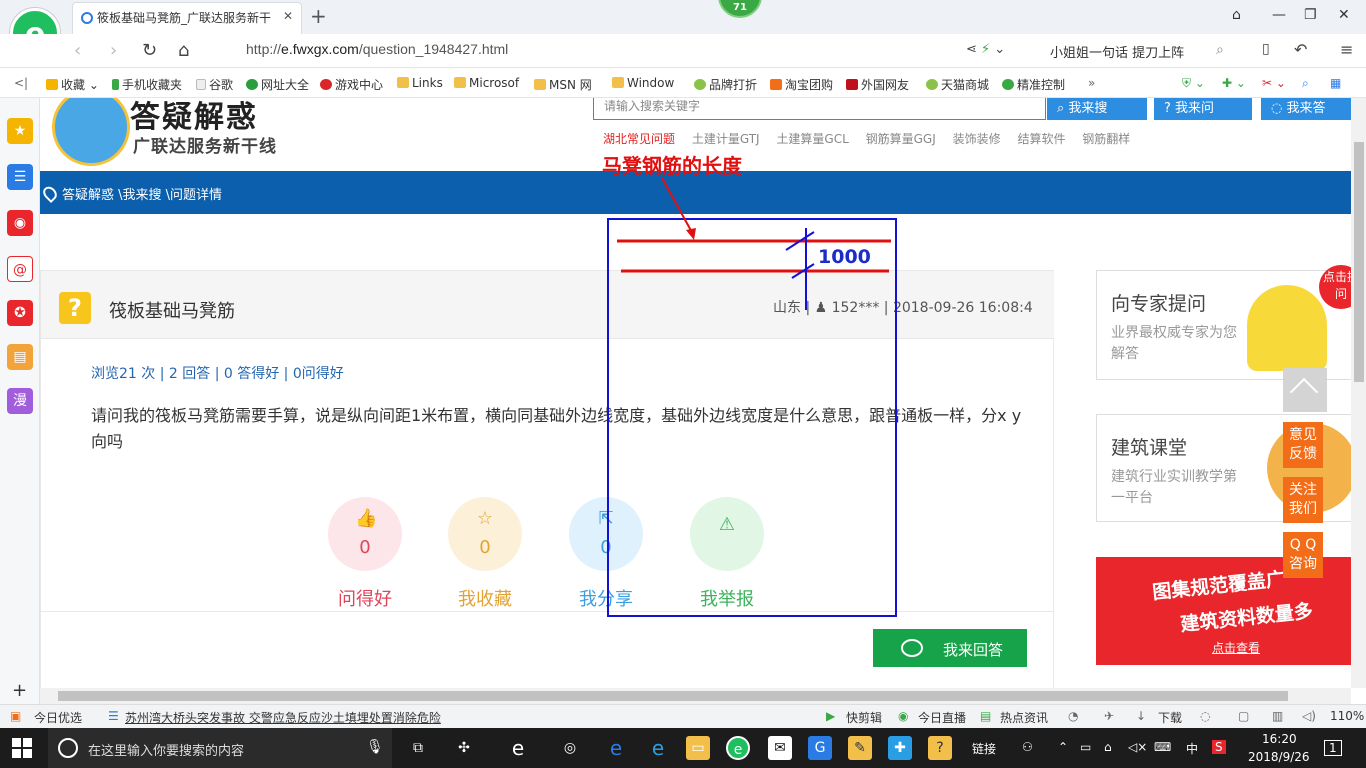 The image size is (1366, 768). Describe the element at coordinates (1137, 747) in the screenshot. I see `speaker-icon: ◁×` at that location.